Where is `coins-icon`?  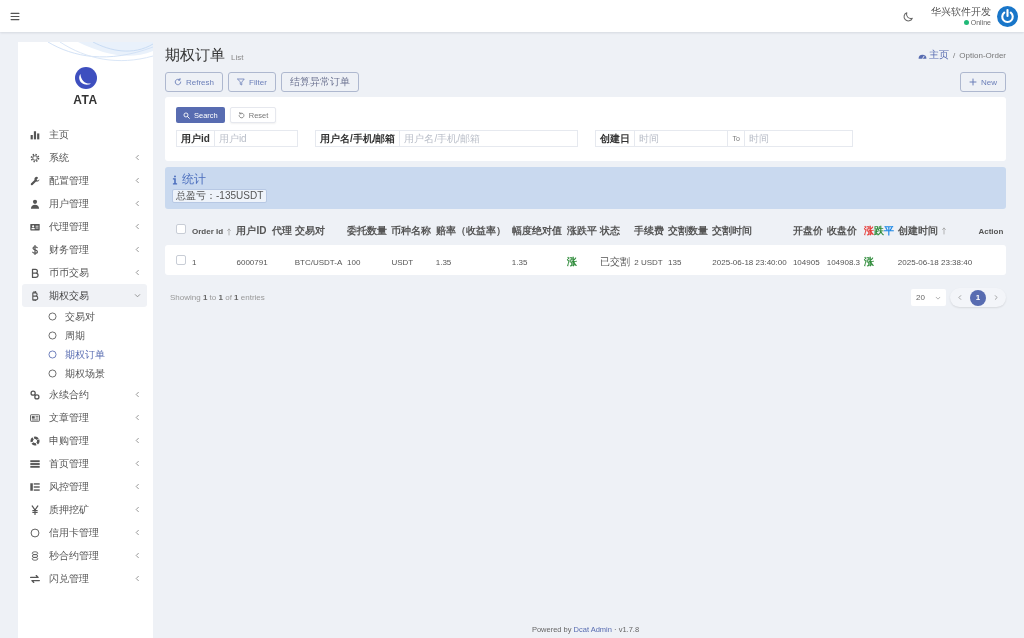 coins-icon is located at coordinates (35, 555).